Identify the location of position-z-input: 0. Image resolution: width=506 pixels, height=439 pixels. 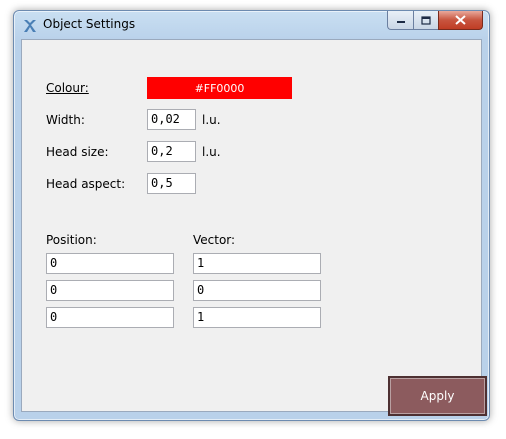
(110, 317).